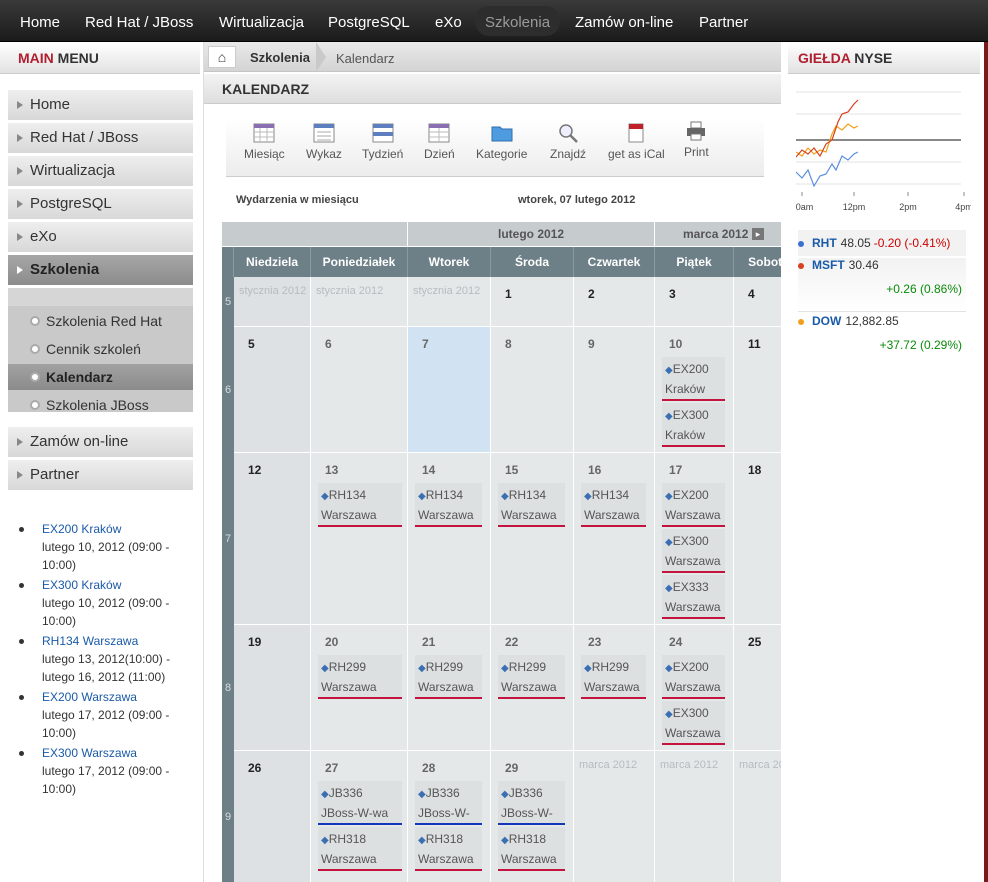  Describe the element at coordinates (100, 270) in the screenshot. I see `menu-item-5: Szkolenia` at that location.